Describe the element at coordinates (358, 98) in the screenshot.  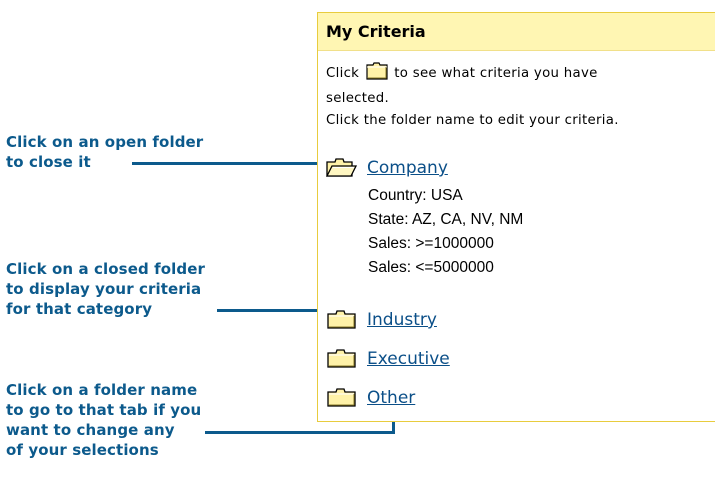
I see `instruction-text: selected.` at that location.